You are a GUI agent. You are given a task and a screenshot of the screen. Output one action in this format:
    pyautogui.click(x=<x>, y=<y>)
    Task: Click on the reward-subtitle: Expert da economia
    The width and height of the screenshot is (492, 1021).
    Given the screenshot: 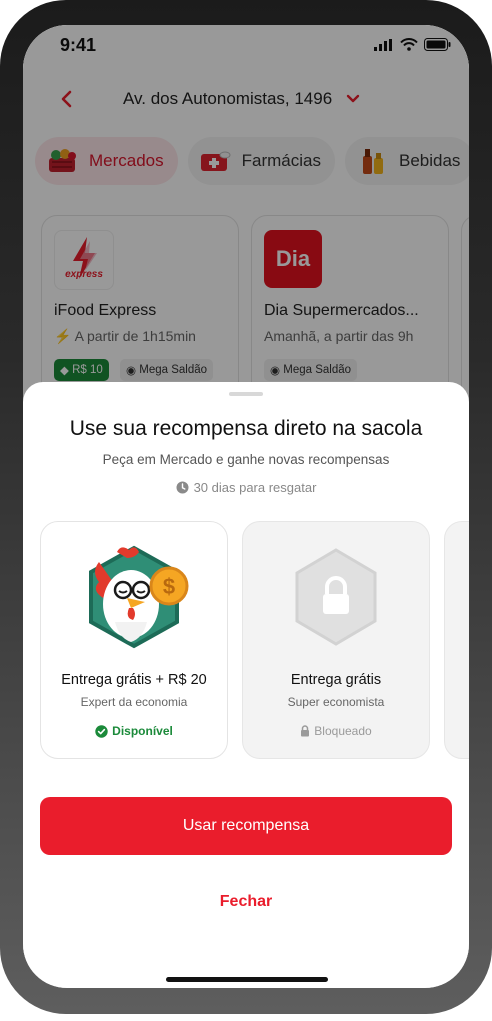 What is the action you would take?
    pyautogui.click(x=134, y=702)
    